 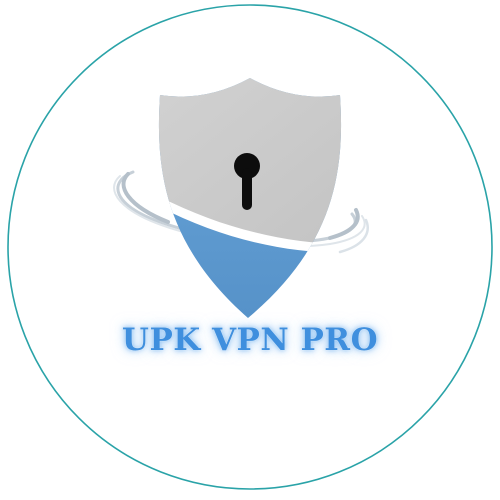 I want to click on app-title: UPK VPN PRO, so click(x=250, y=340).